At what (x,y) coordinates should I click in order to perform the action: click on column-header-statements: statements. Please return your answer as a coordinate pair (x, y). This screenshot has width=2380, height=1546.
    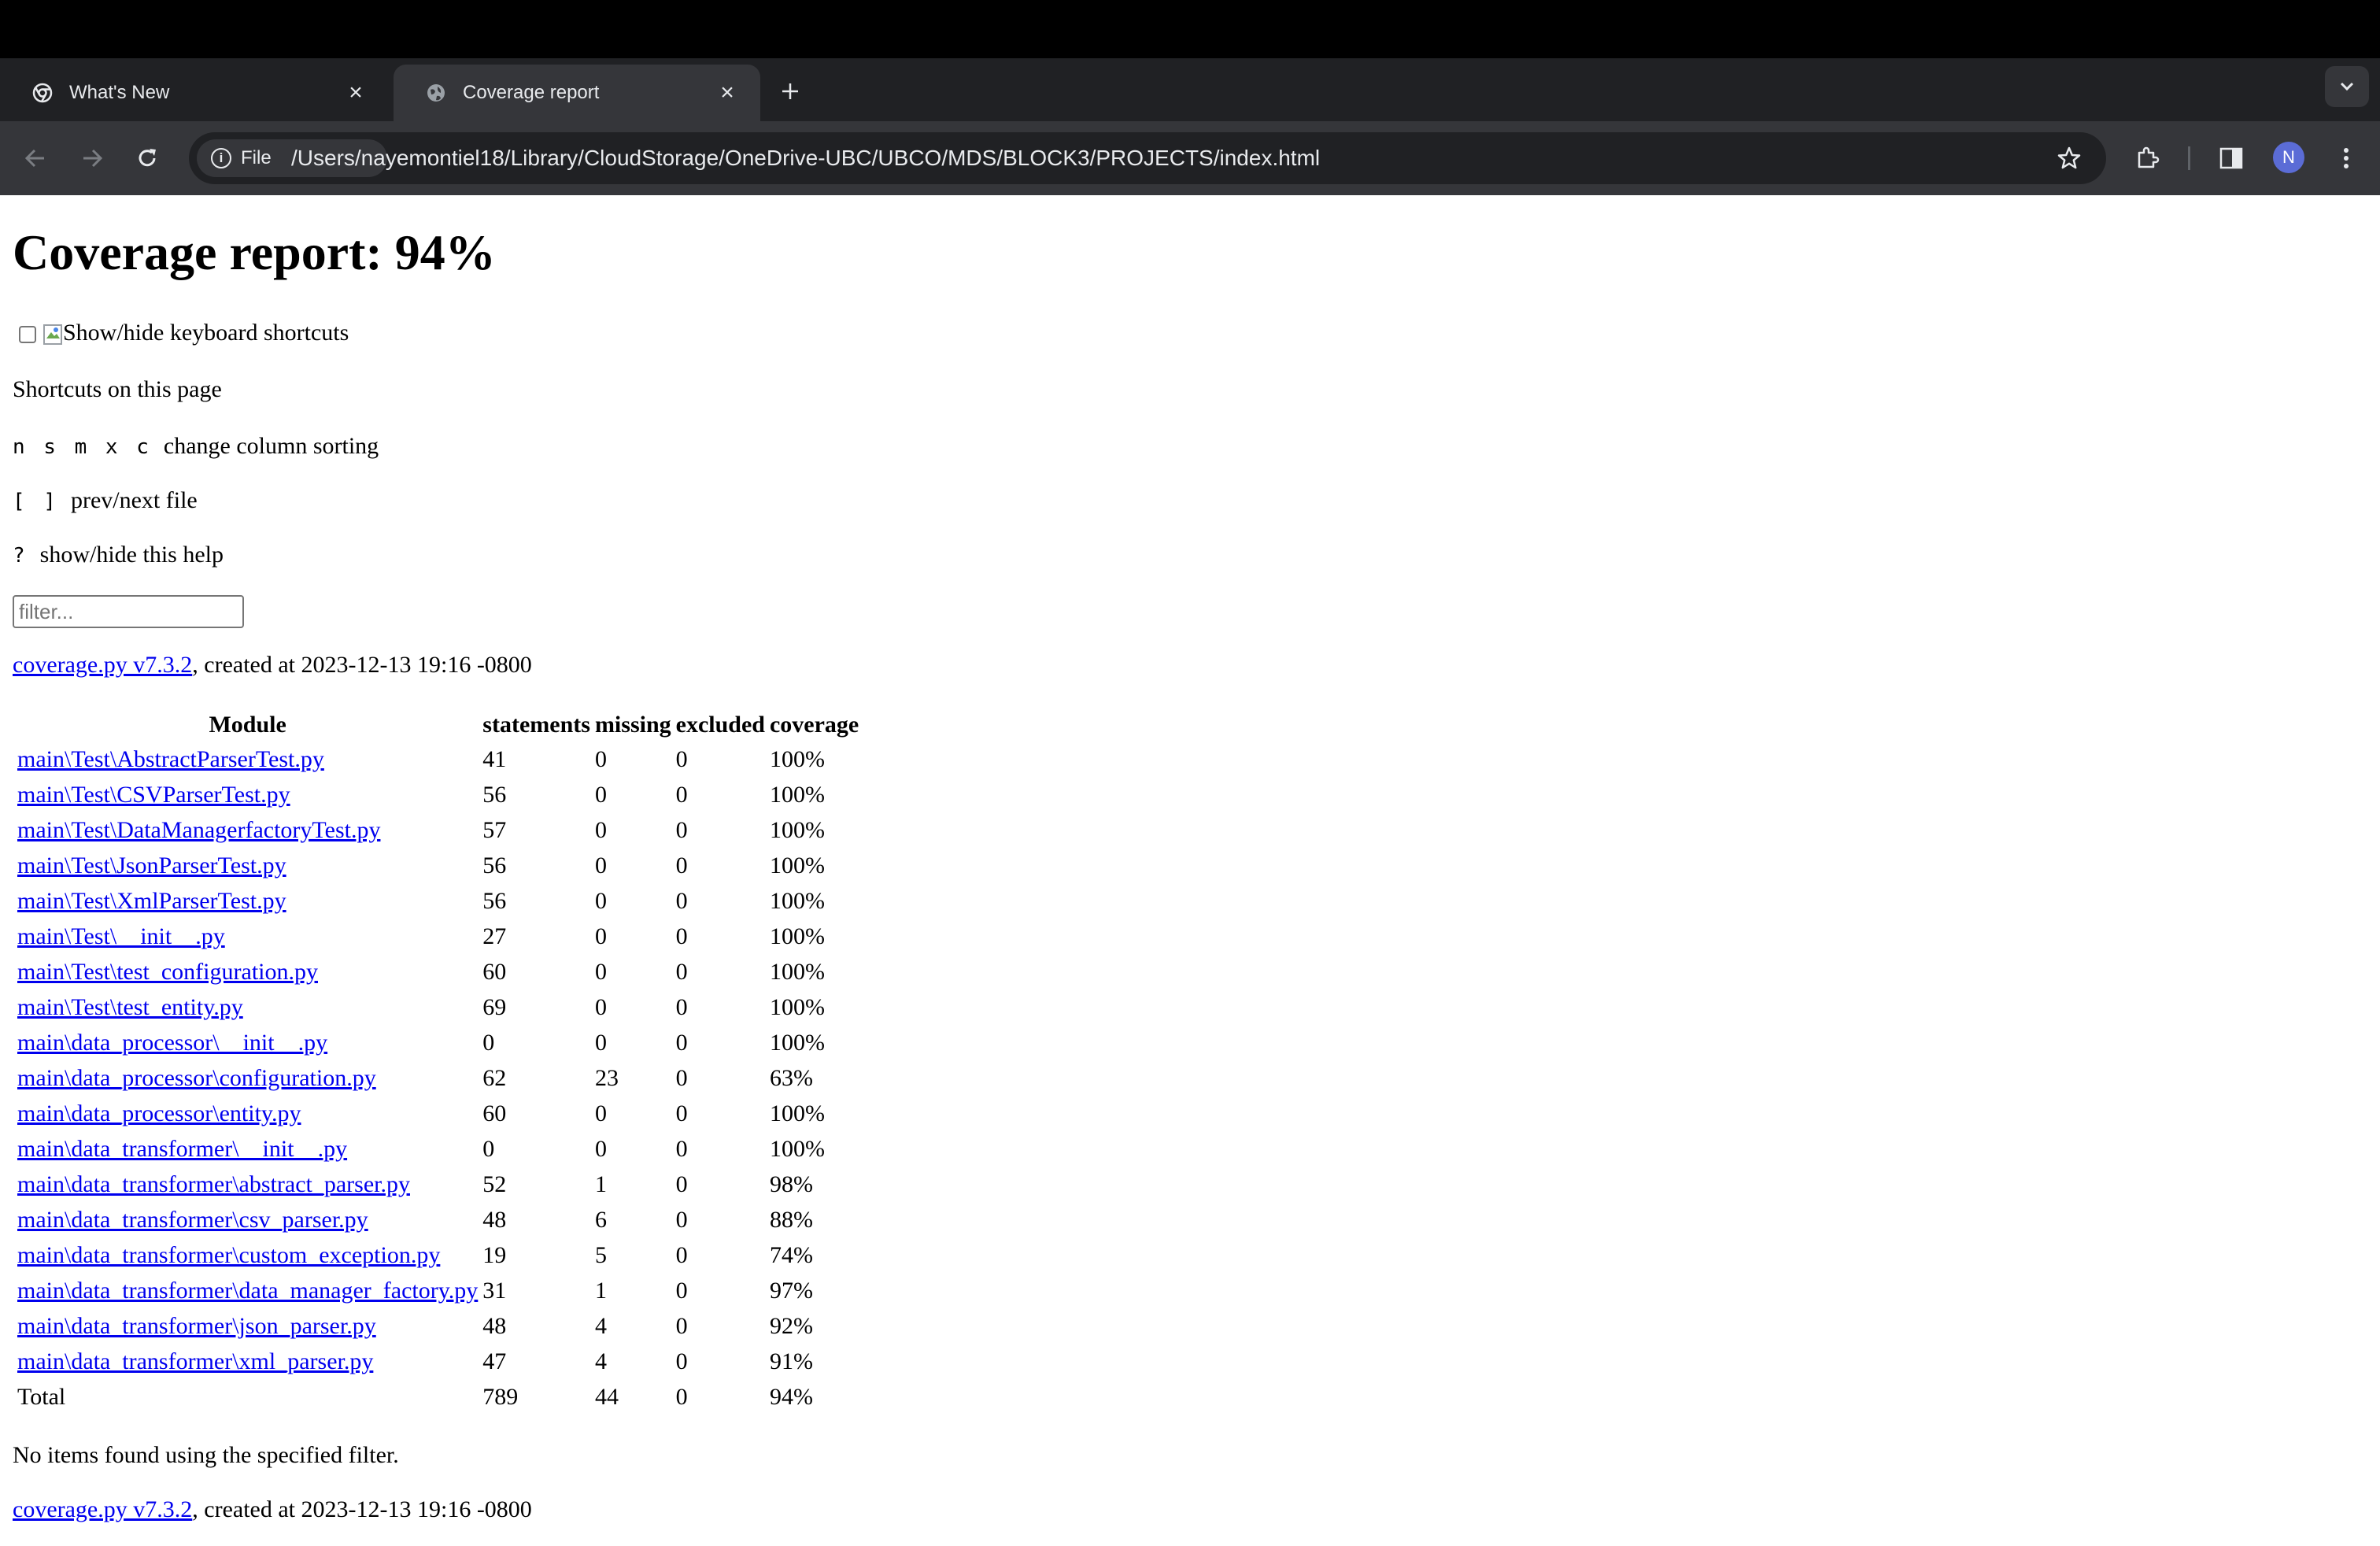
    Looking at the image, I should click on (536, 725).